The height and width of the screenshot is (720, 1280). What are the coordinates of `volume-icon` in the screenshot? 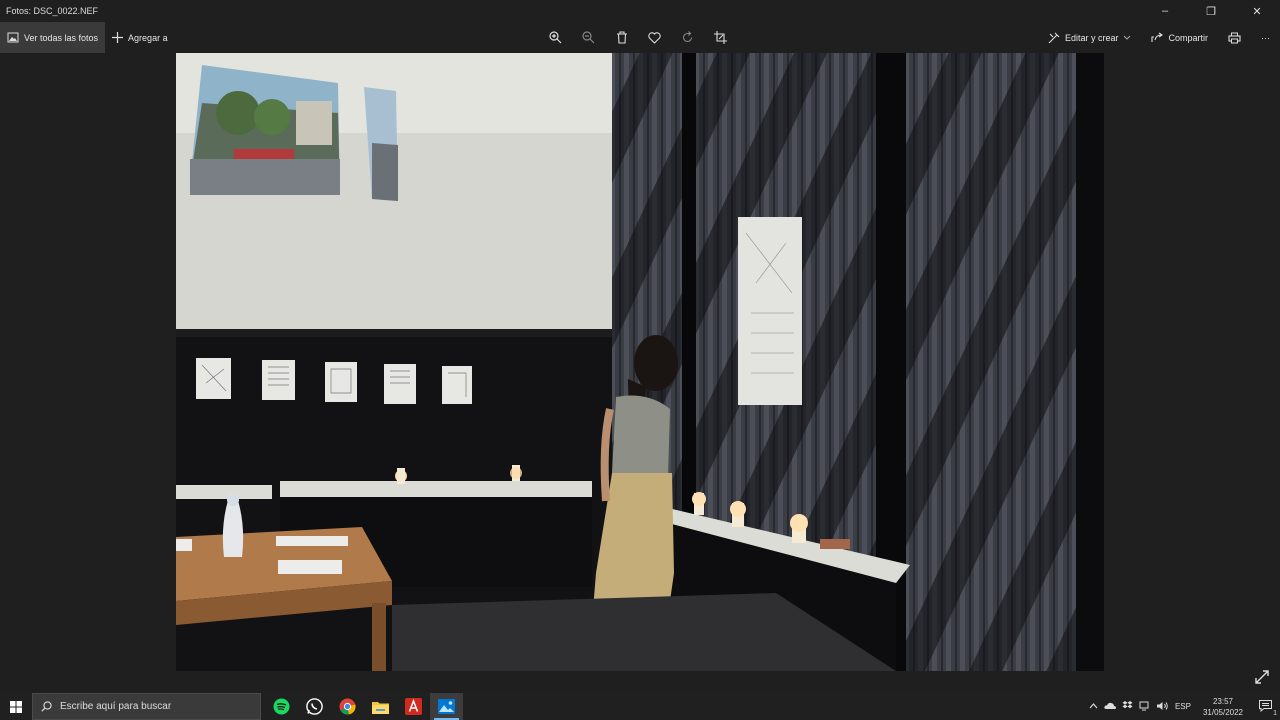 It's located at (1162, 707).